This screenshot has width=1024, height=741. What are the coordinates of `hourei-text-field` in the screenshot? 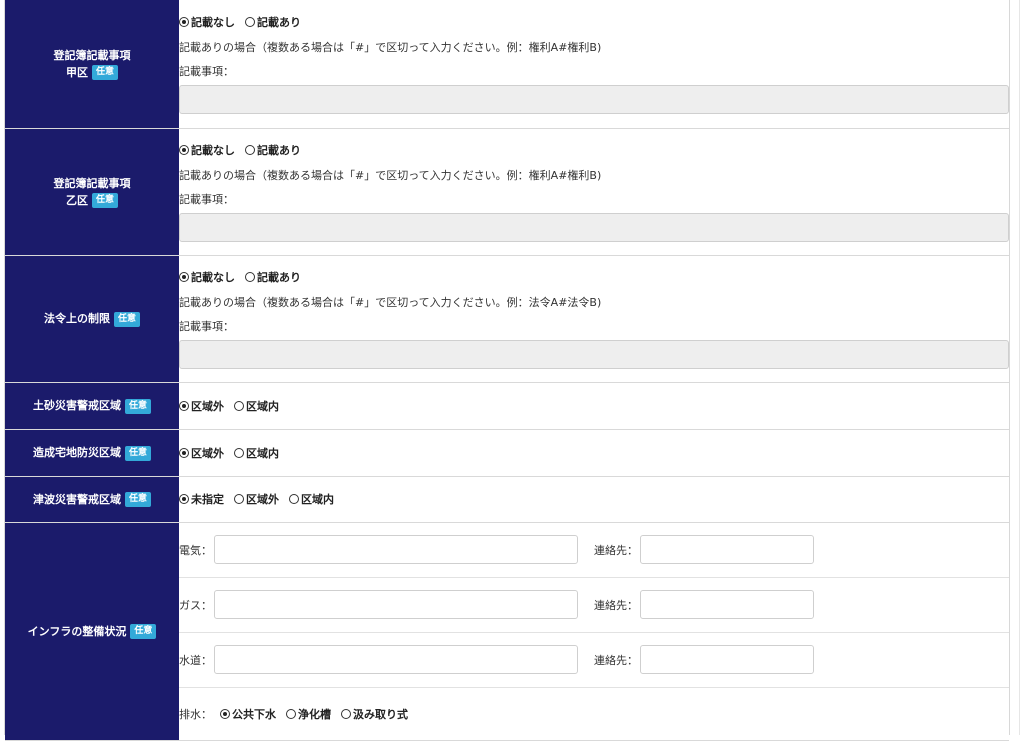 It's located at (594, 354).